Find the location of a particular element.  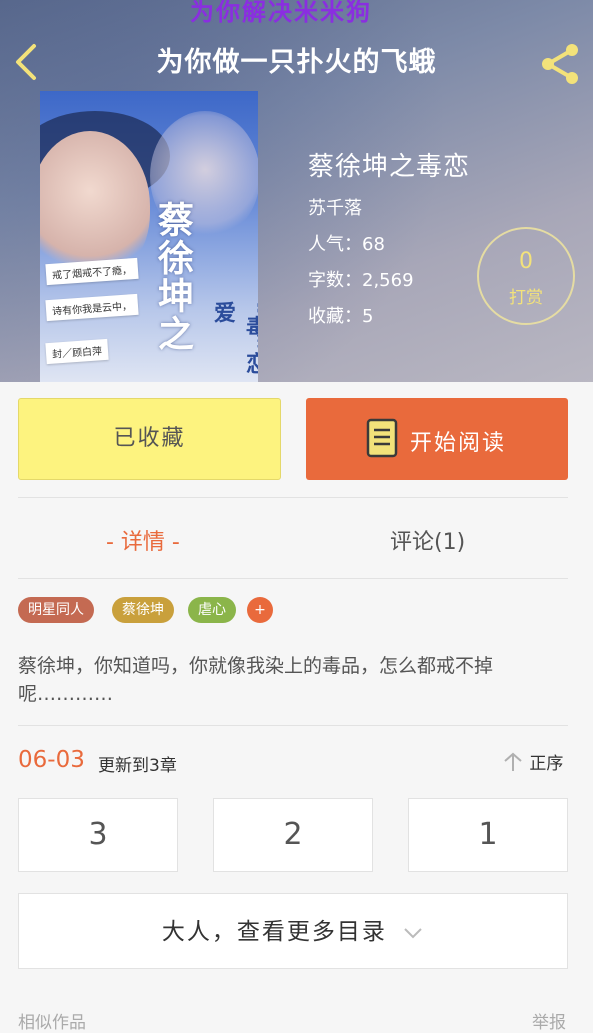

update-status: 更新到3章 is located at coordinates (137, 766).